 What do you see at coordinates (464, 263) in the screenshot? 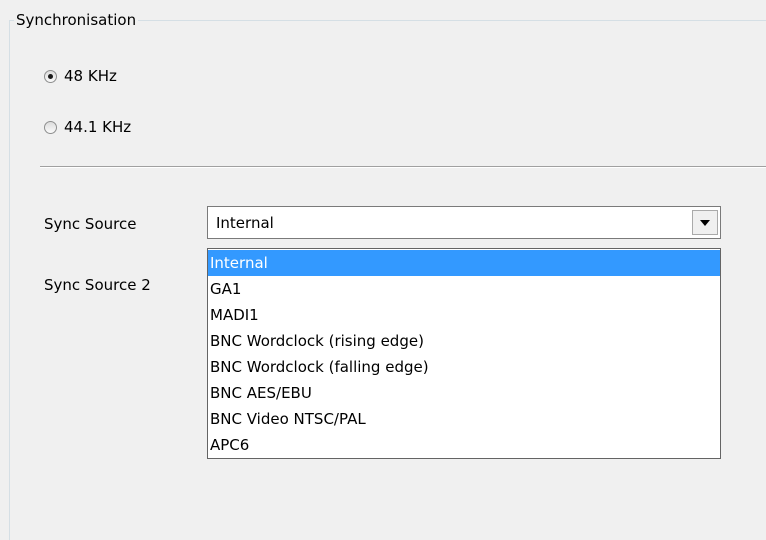
I see `dropdown-item-internal: Internal` at bounding box center [464, 263].